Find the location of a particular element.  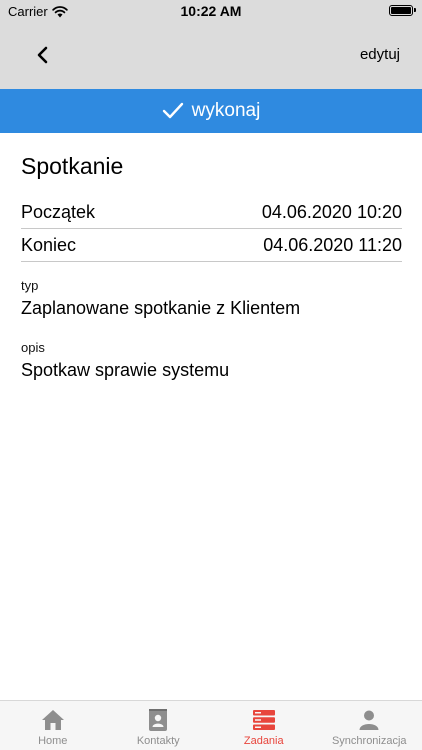

tab-tasks: Zadania is located at coordinates (264, 725).